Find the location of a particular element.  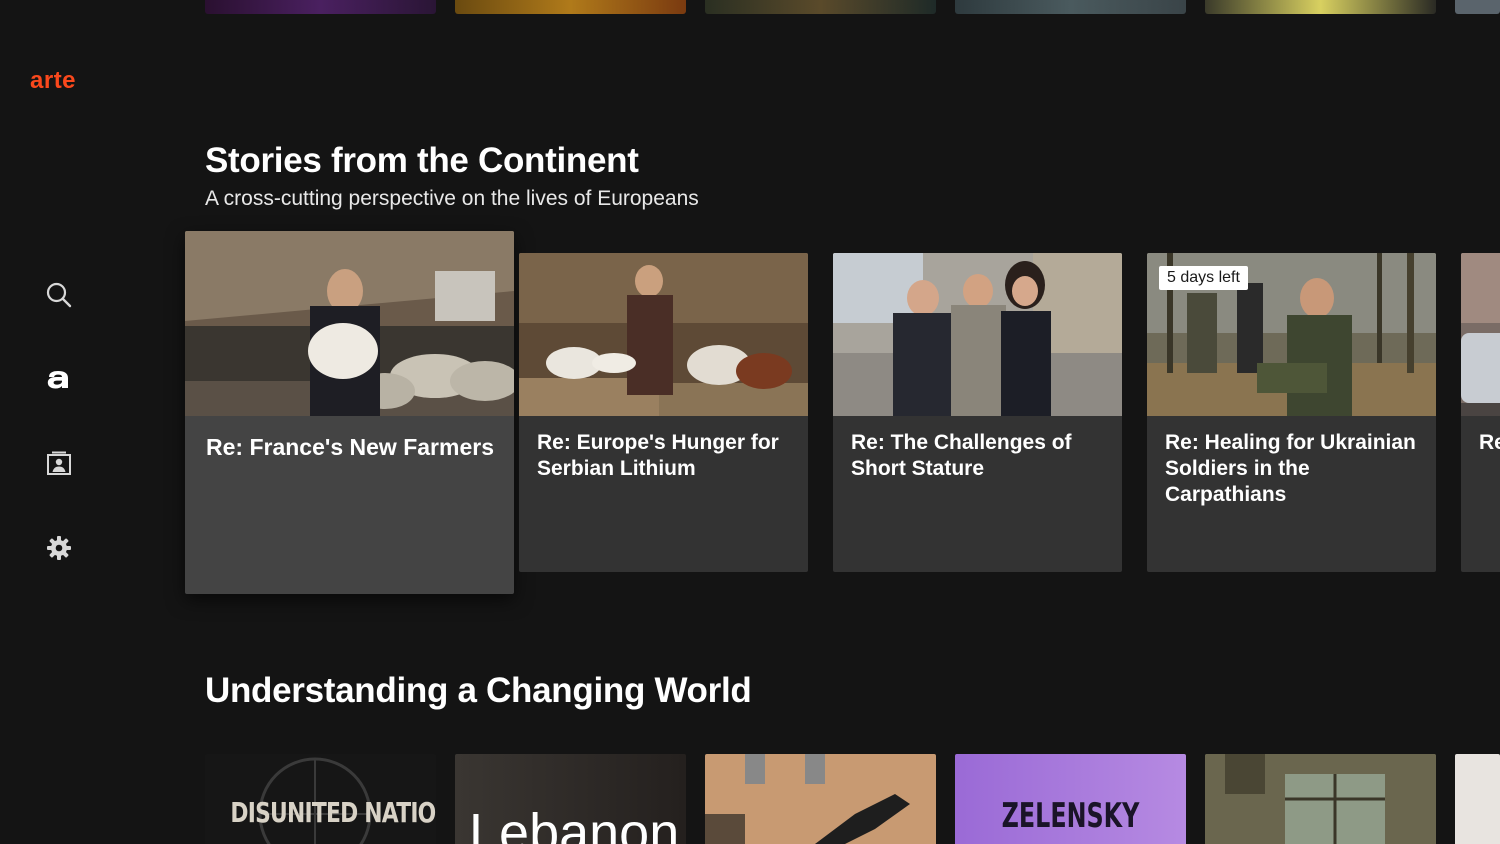

section-title-world: Understanding a Changing World is located at coordinates (478, 690).